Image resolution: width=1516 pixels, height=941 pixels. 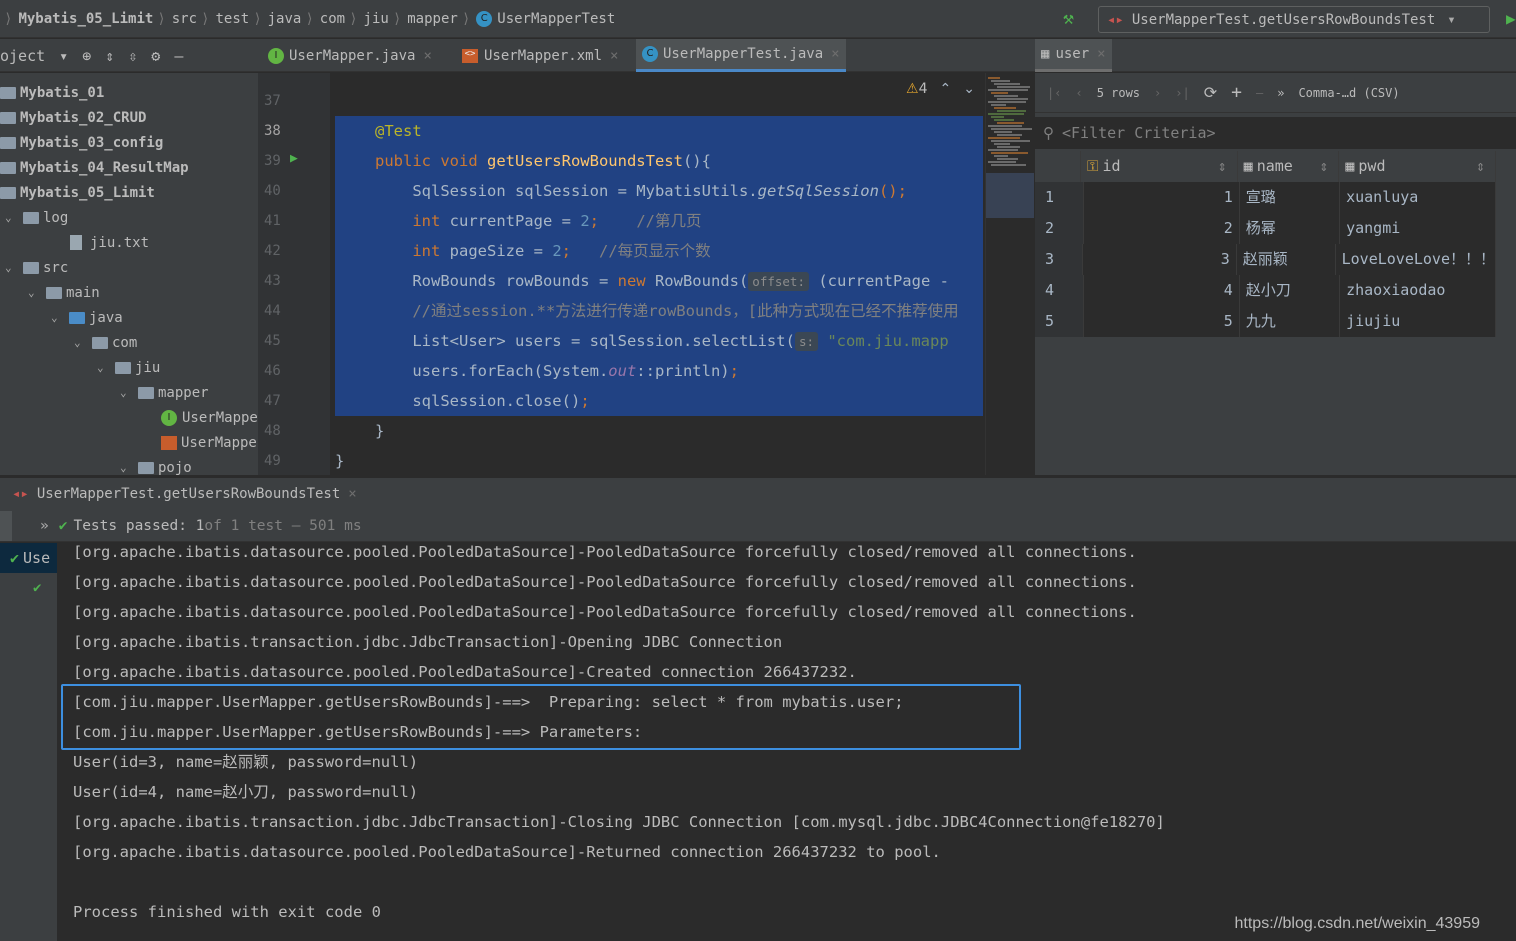 I want to click on breadcrumb-item: UserMapperTest, so click(x=556, y=19).